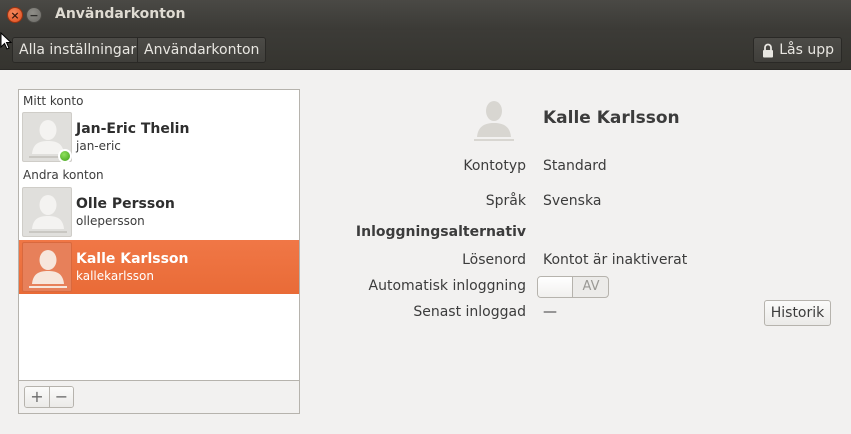  What do you see at coordinates (15, 15) in the screenshot?
I see `close-window-button: ×` at bounding box center [15, 15].